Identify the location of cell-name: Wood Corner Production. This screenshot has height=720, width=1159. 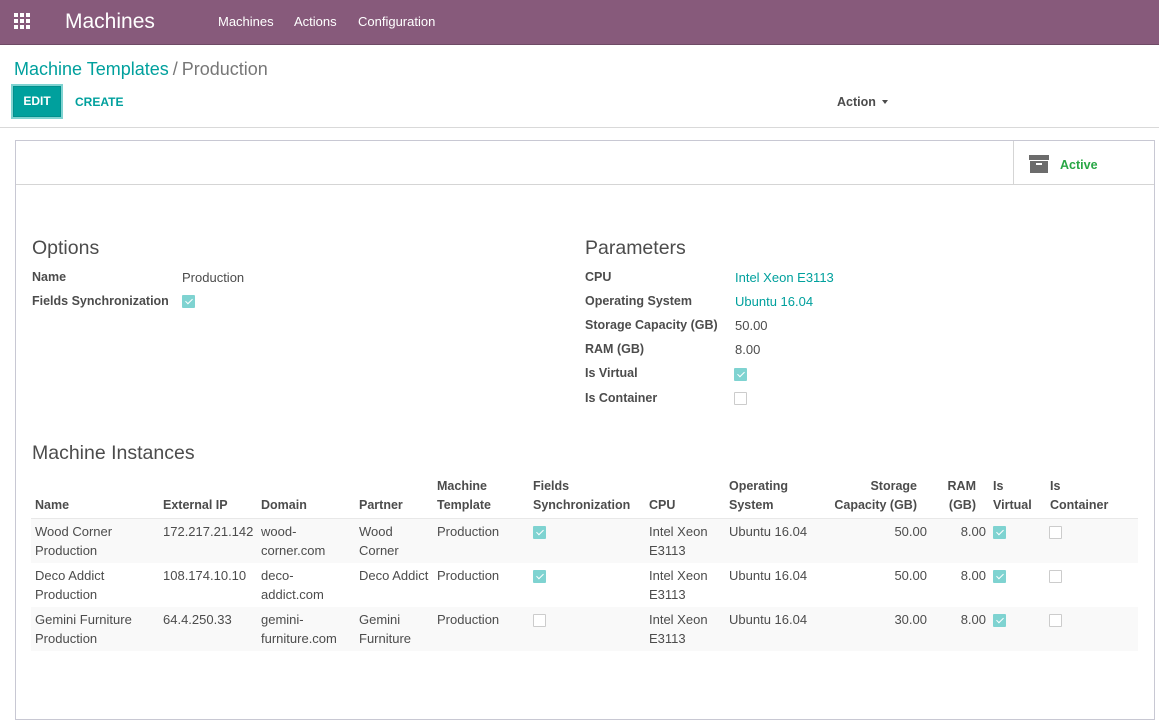
(73, 541).